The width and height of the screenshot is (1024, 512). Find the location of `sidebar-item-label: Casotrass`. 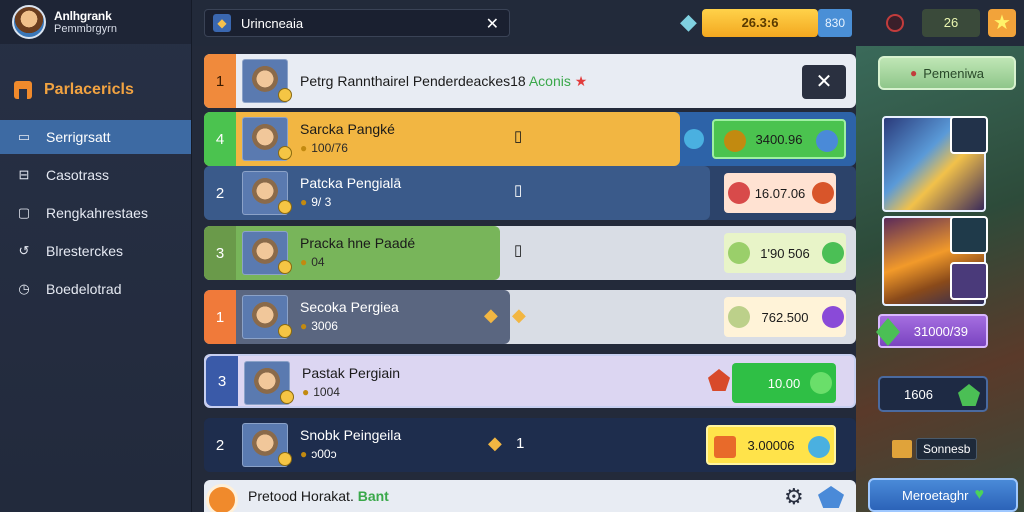

sidebar-item-label: Casotrass is located at coordinates (78, 175).